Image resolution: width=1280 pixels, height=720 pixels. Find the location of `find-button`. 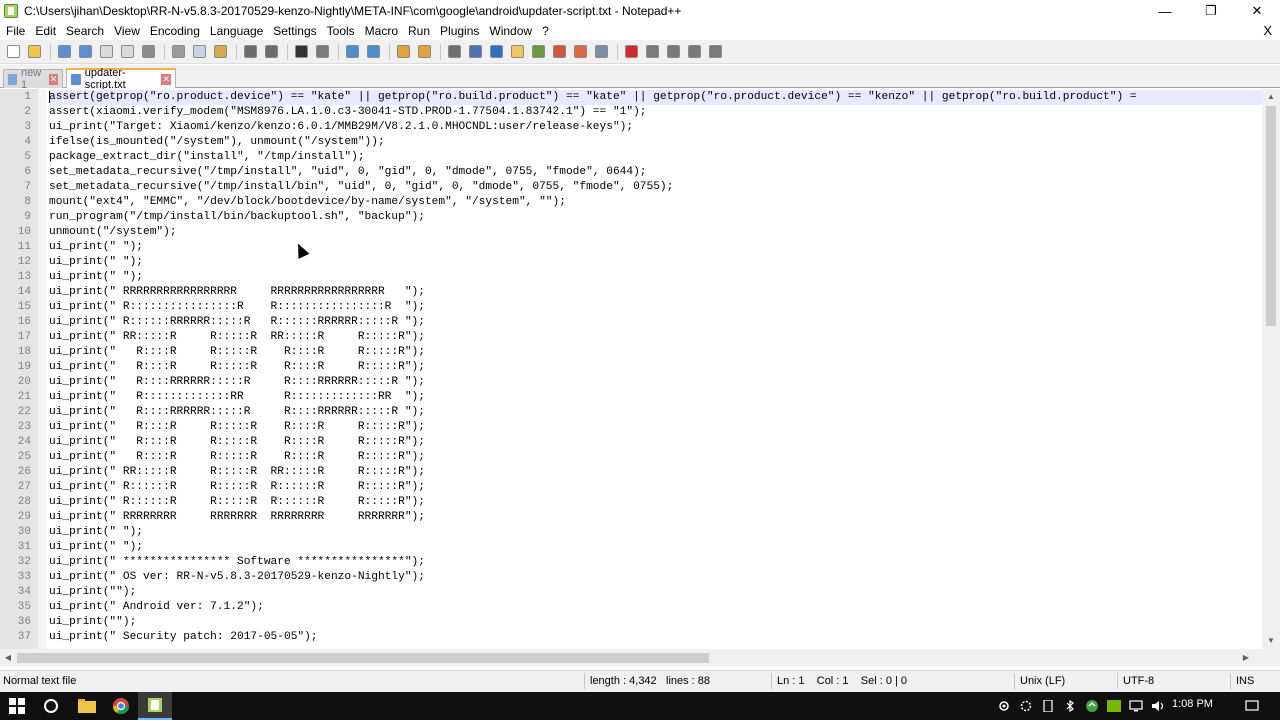

find-button is located at coordinates (301, 52).